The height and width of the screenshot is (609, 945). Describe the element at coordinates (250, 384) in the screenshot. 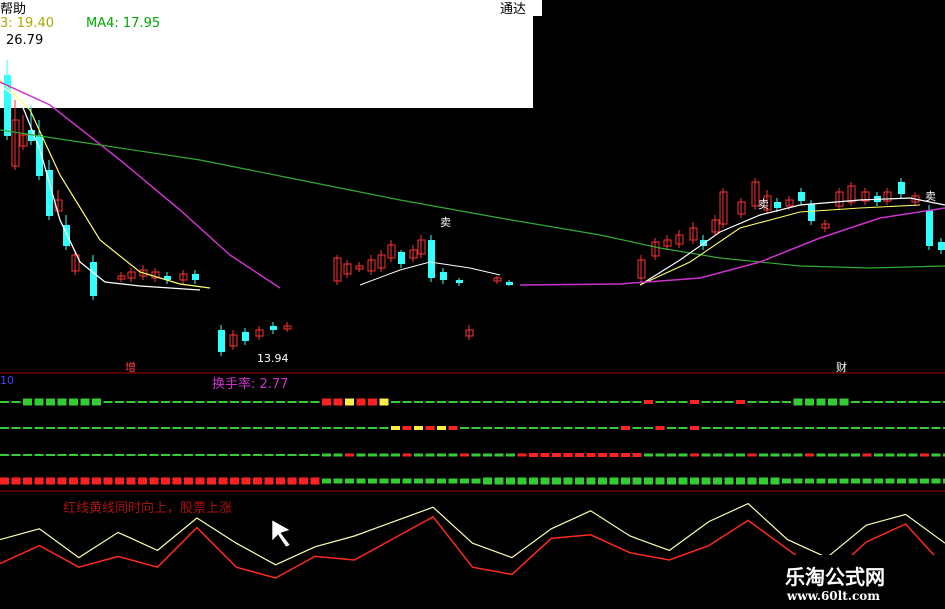

I see `turnover-label: 换手率: 2.77` at that location.